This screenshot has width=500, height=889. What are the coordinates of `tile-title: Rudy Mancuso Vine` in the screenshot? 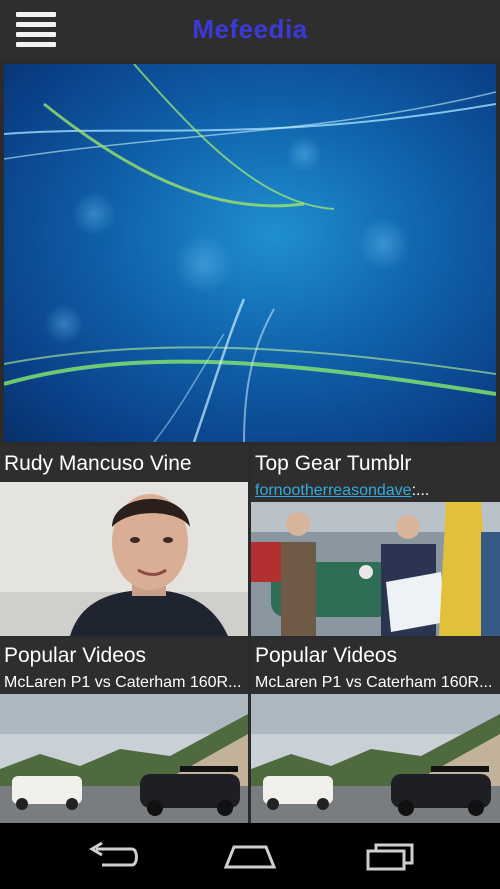 It's located at (98, 463).